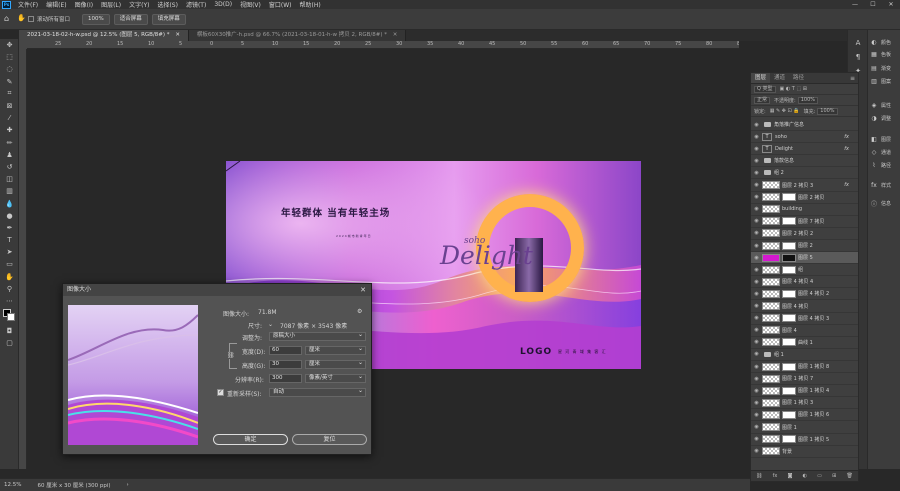 The width and height of the screenshot is (900, 491). Describe the element at coordinates (884, 81) in the screenshot. I see `panel-button: ▥ 图案` at that location.